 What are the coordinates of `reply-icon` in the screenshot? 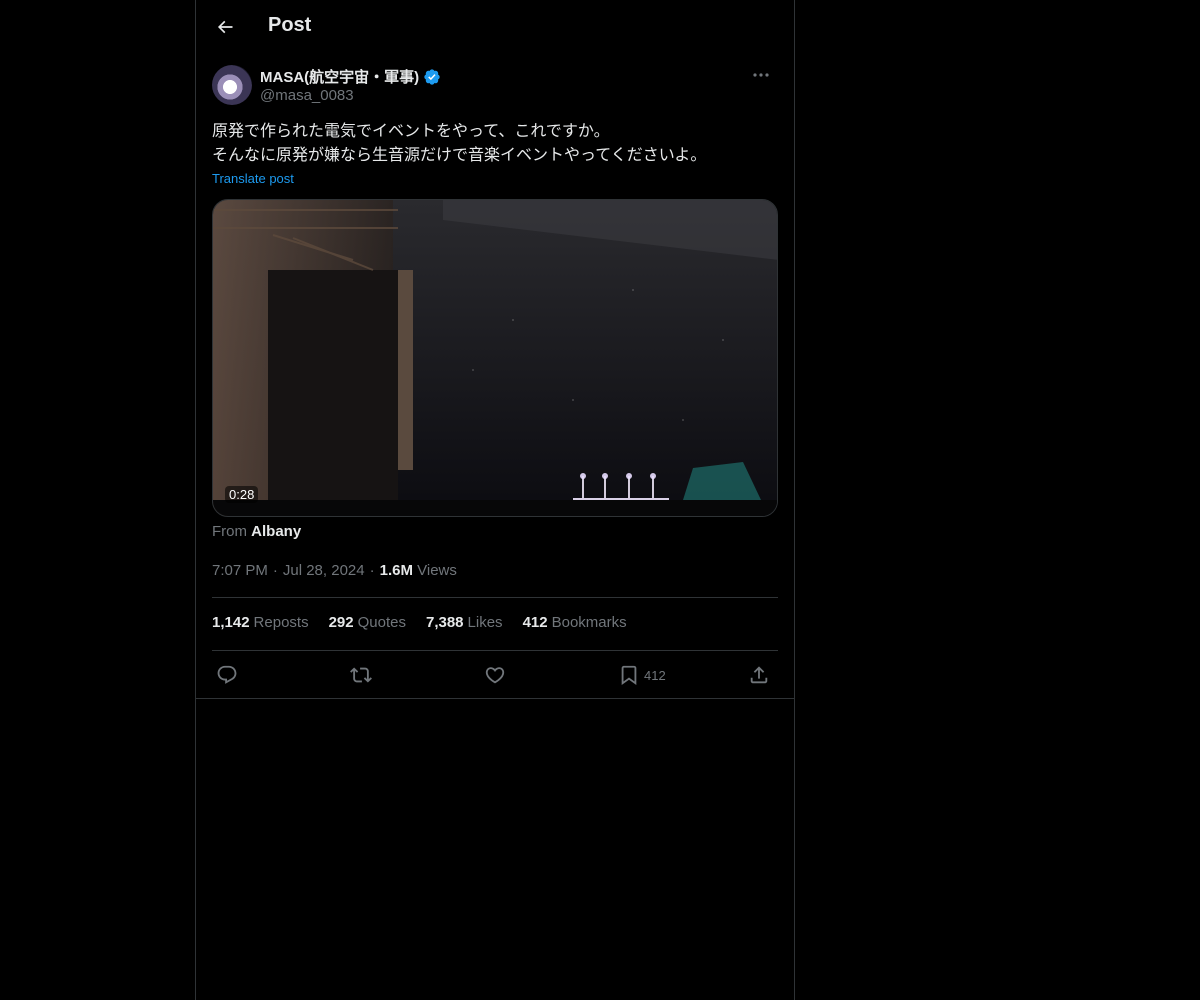 It's located at (227, 674).